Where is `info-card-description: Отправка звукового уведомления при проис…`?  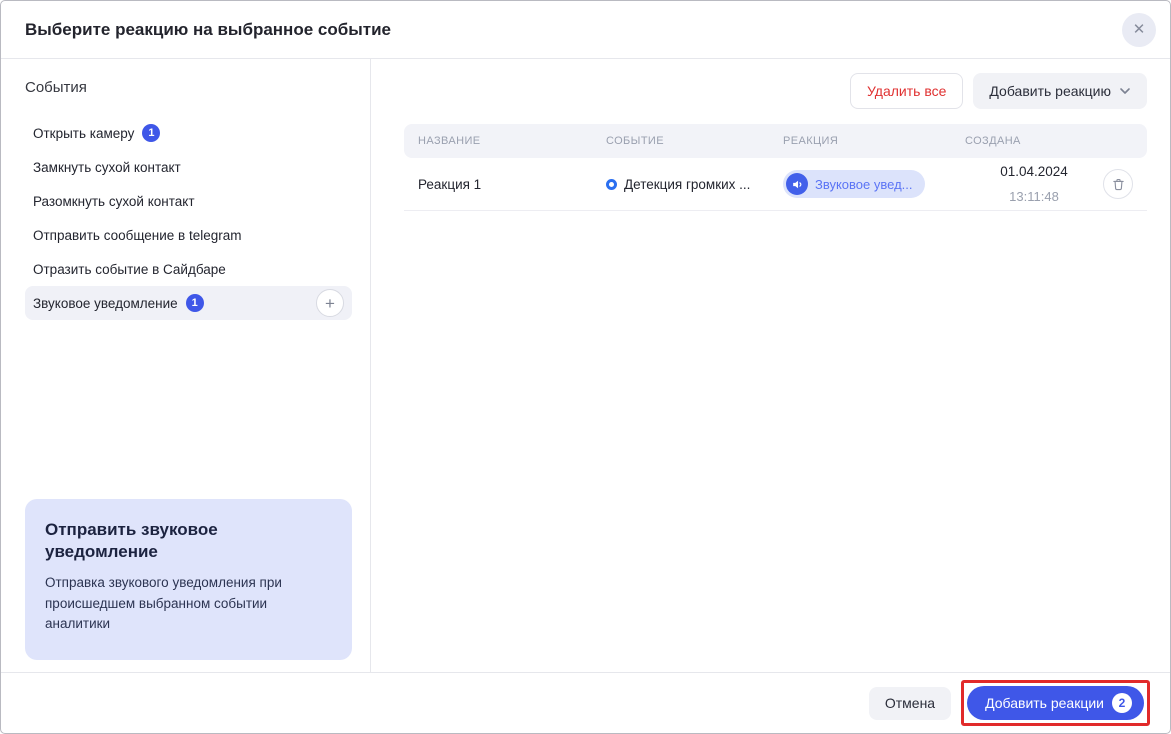 info-card-description: Отправка звукового уведомления при проис… is located at coordinates (163, 603).